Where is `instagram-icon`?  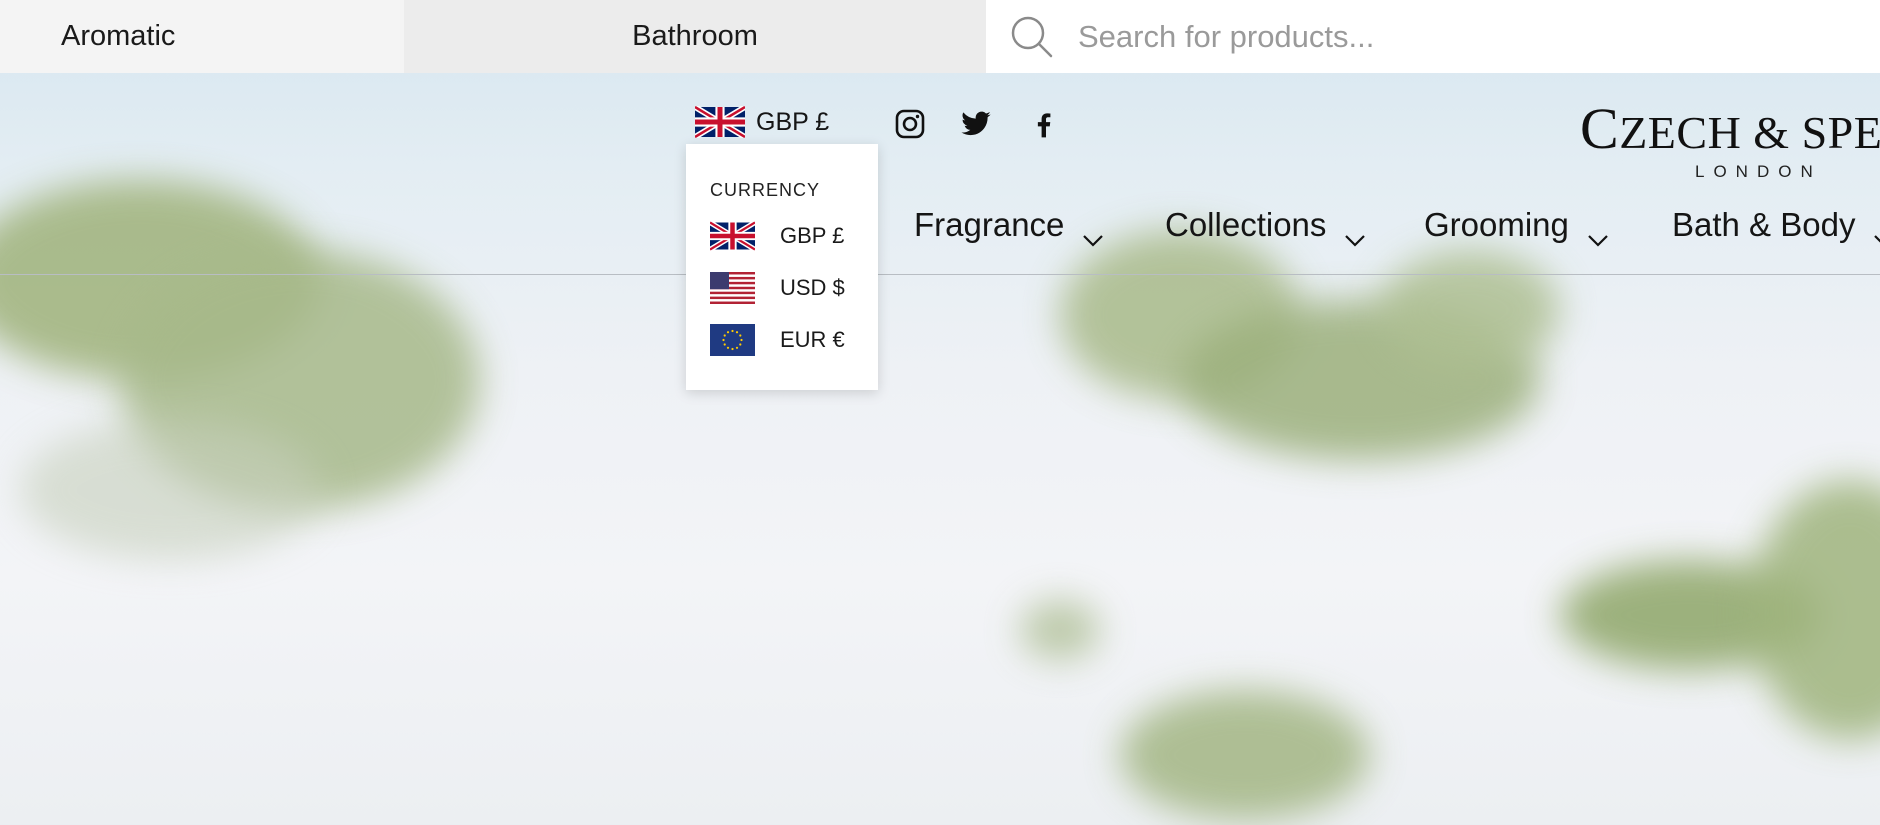 instagram-icon is located at coordinates (910, 124).